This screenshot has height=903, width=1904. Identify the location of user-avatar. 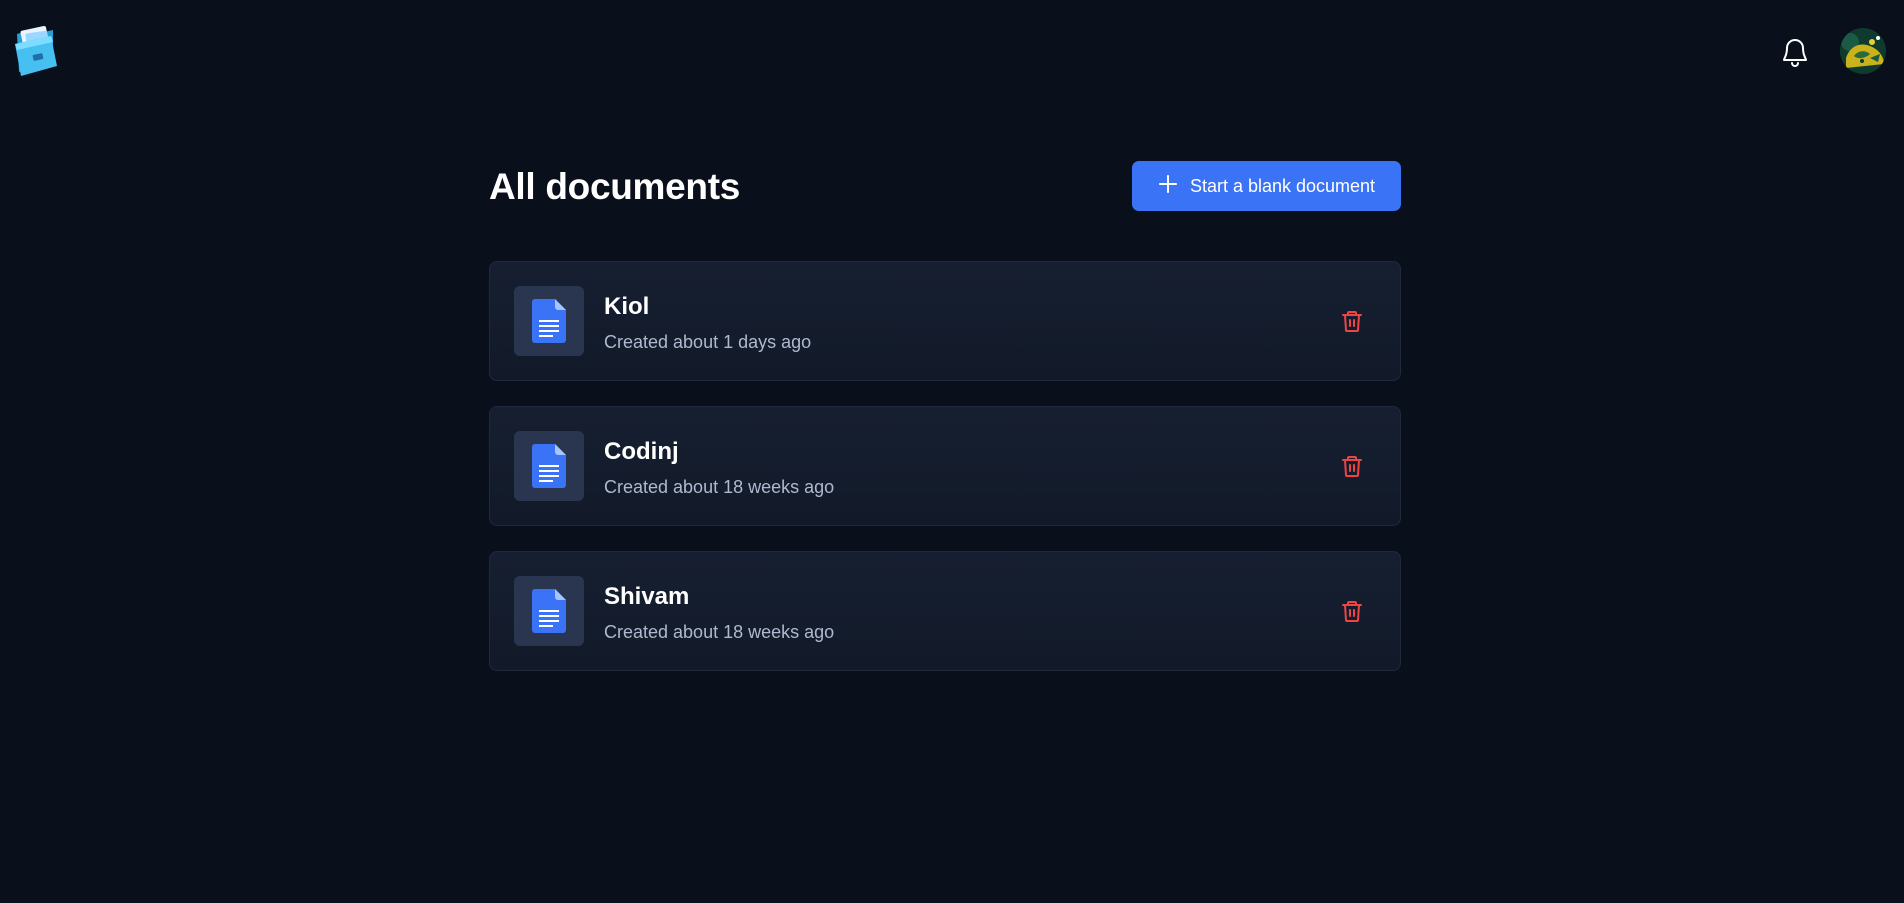
(1863, 51).